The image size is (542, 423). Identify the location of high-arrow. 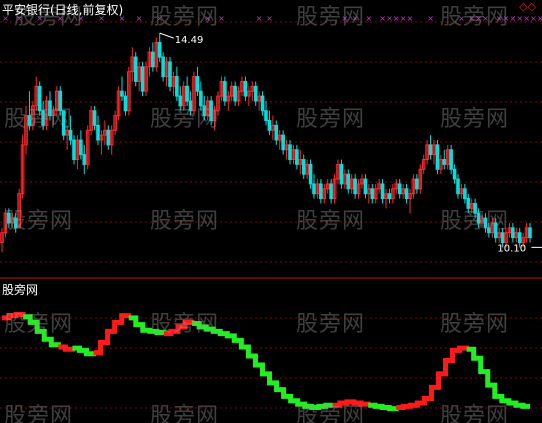
(166, 35).